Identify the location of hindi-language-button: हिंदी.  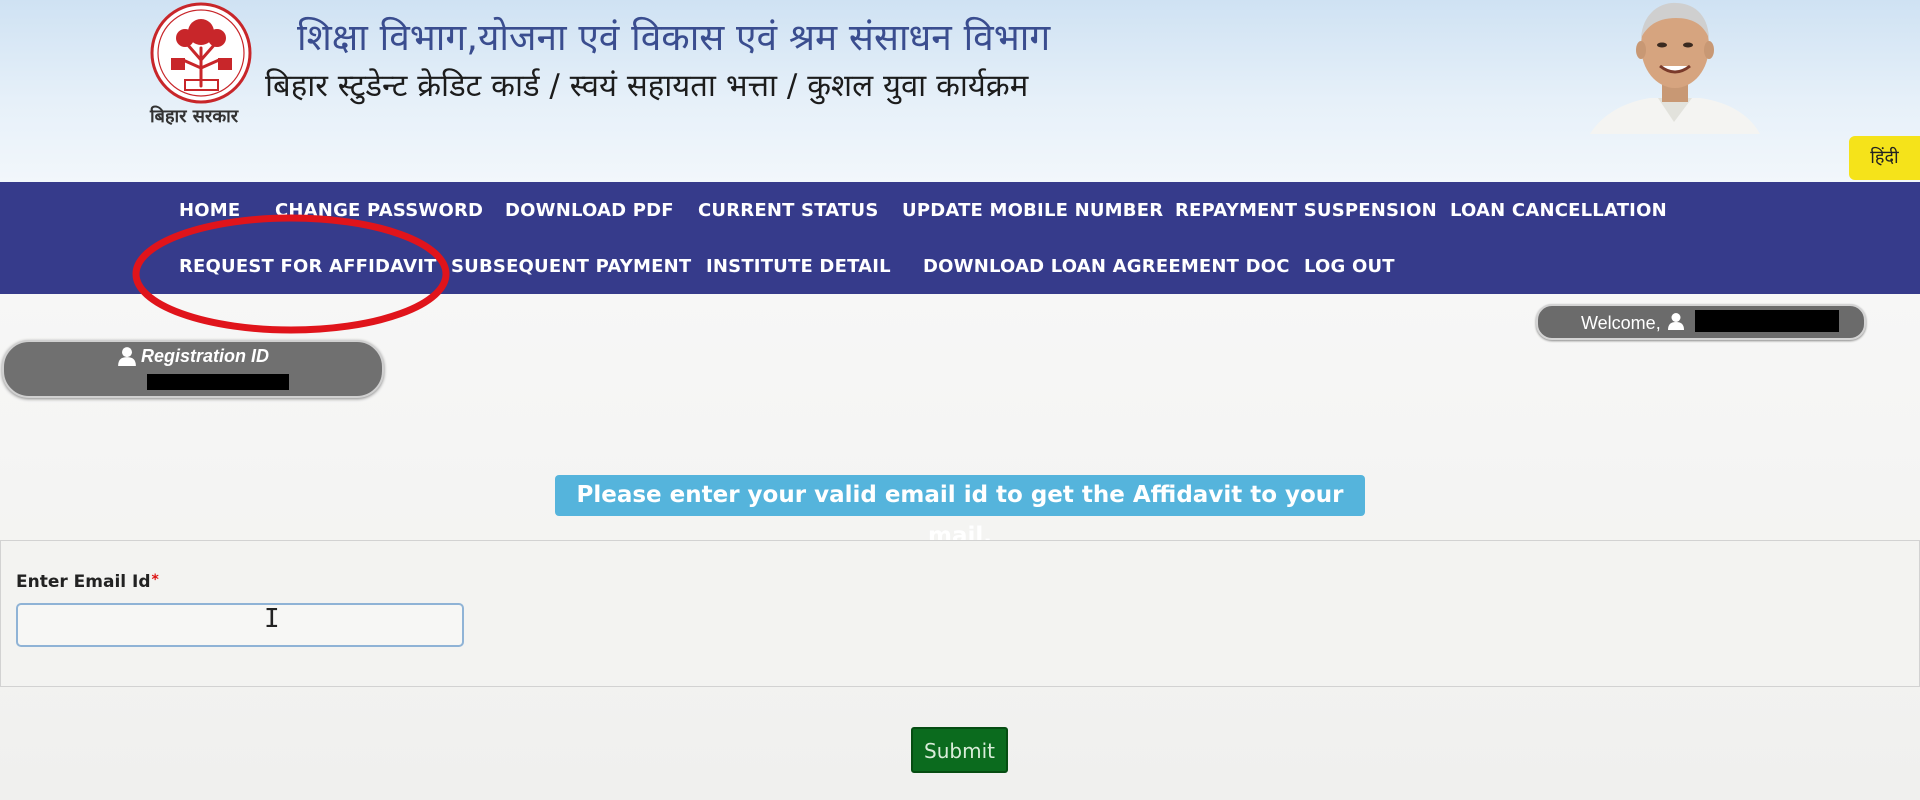
(1884, 158).